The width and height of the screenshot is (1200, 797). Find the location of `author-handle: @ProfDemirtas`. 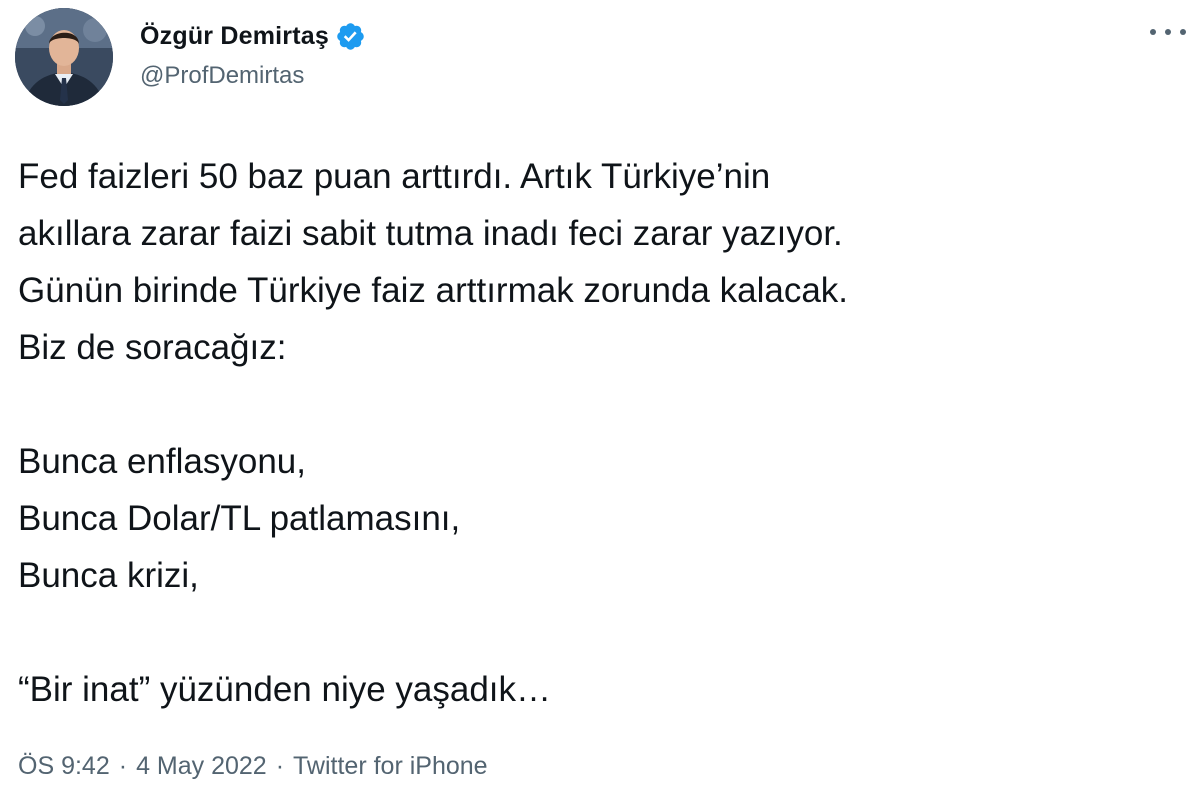

author-handle: @ProfDemirtas is located at coordinates (253, 76).